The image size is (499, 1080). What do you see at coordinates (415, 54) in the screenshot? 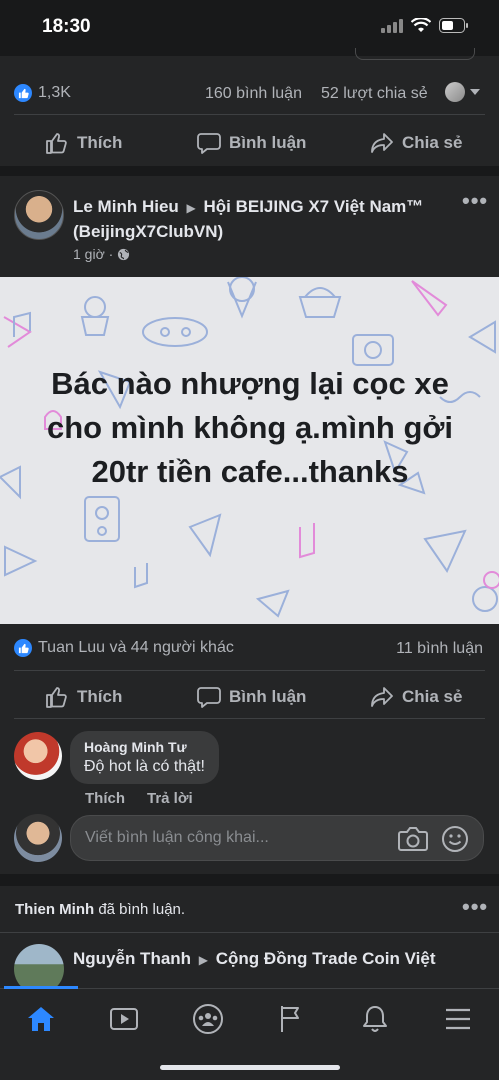
I see `collapsed-element` at bounding box center [415, 54].